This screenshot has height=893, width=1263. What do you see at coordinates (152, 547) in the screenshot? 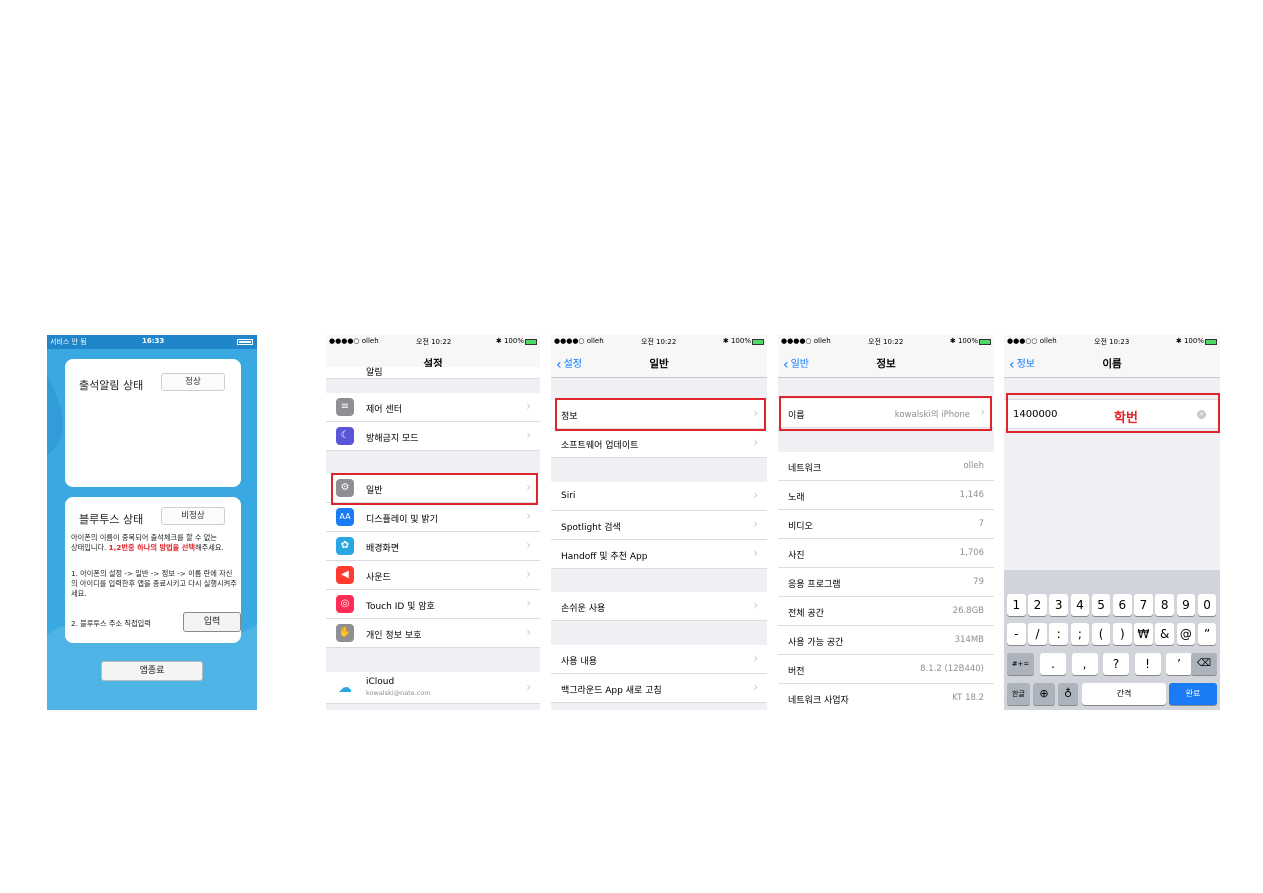
I see `notice-highlight: 1,2번중 하나의 방법을 선택` at bounding box center [152, 547].